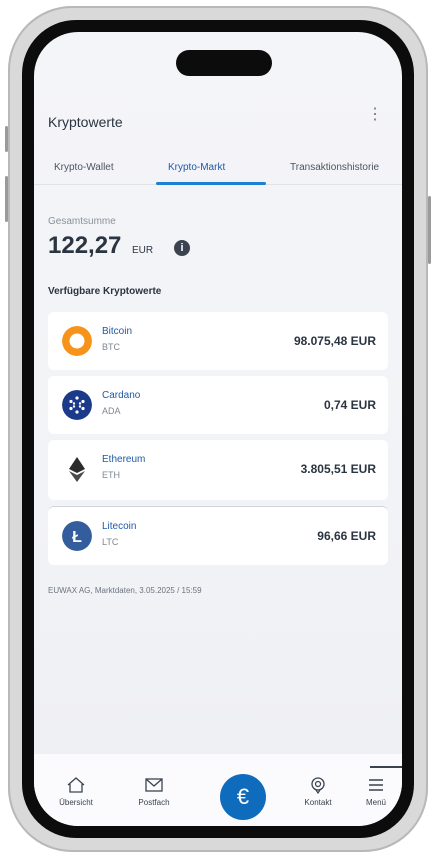 The height and width of the screenshot is (858, 436). Describe the element at coordinates (429, 230) in the screenshot. I see `side-button-right` at that location.